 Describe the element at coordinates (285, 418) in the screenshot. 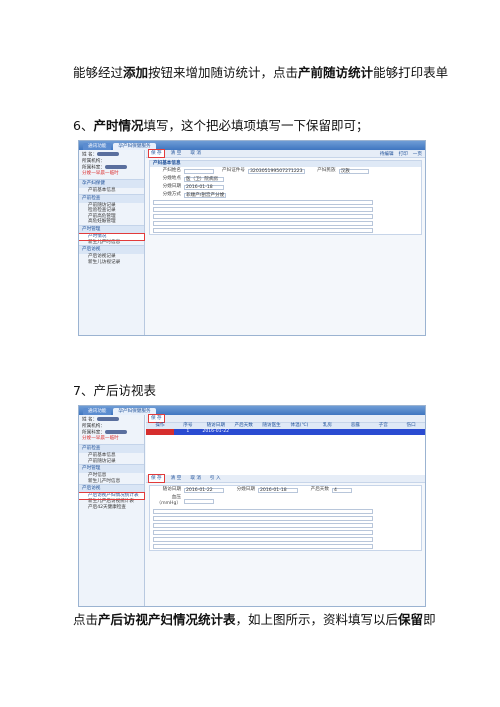

I see `toolbar: 保 存` at that location.